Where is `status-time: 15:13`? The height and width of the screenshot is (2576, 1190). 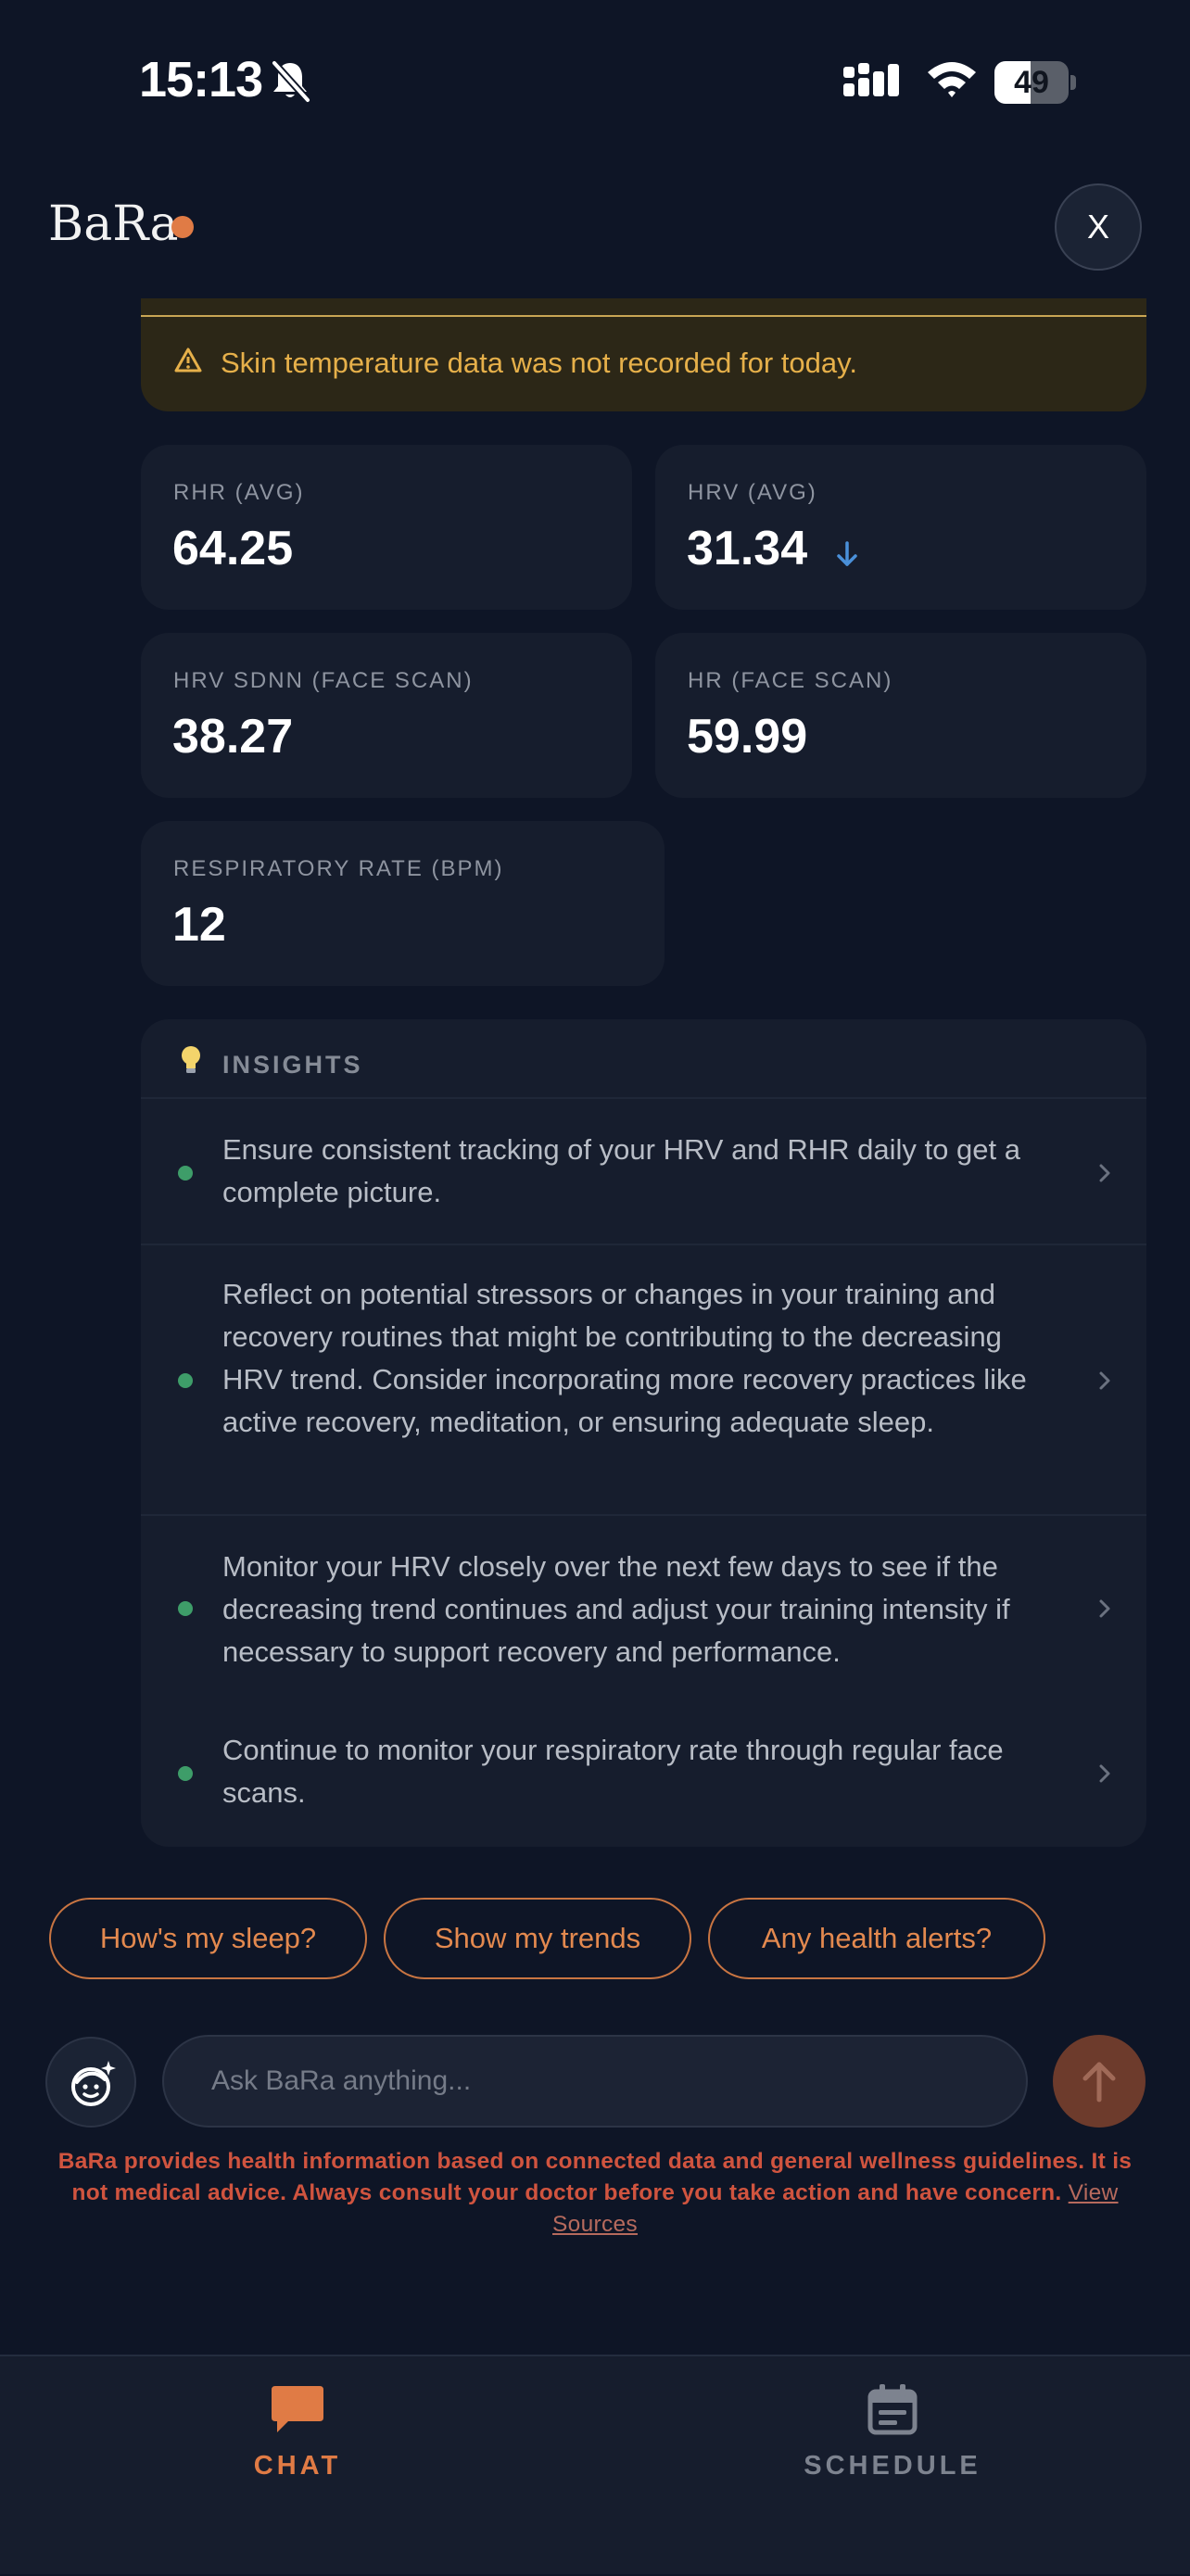
status-time: 15:13 is located at coordinates (201, 80).